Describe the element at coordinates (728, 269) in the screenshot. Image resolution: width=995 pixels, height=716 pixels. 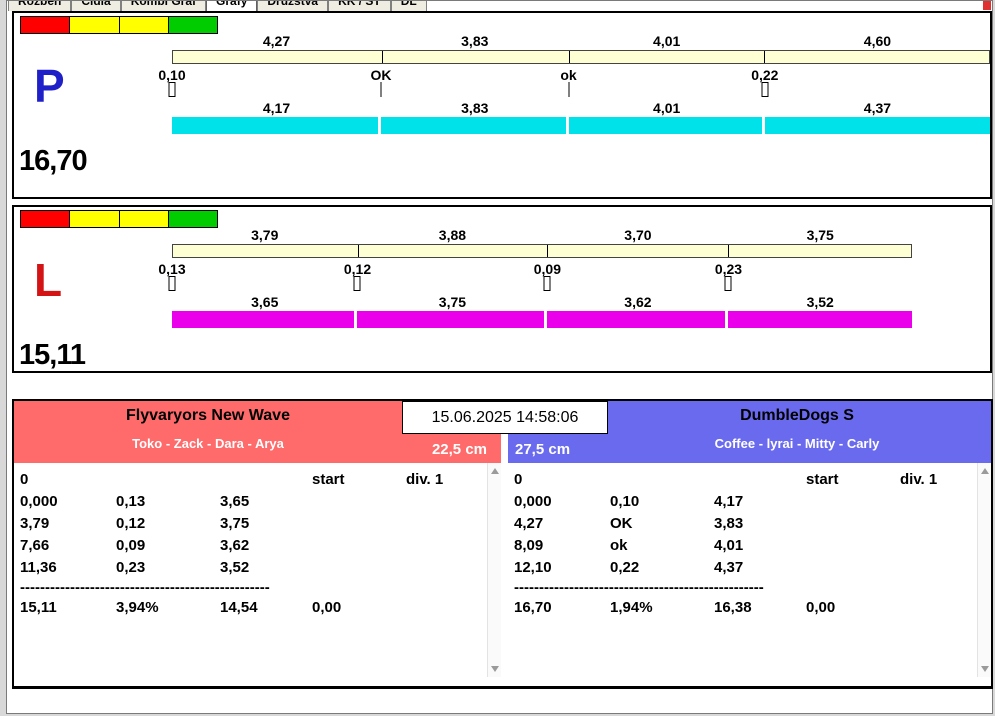
I see `change-time-label: 0,23` at that location.